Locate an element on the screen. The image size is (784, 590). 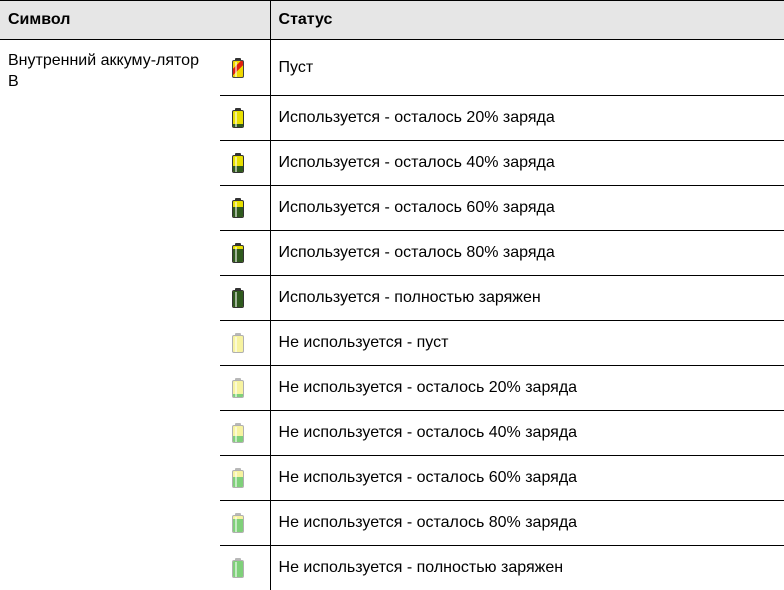
status-text: Используется - осталось 20% заряда is located at coordinates (527, 118).